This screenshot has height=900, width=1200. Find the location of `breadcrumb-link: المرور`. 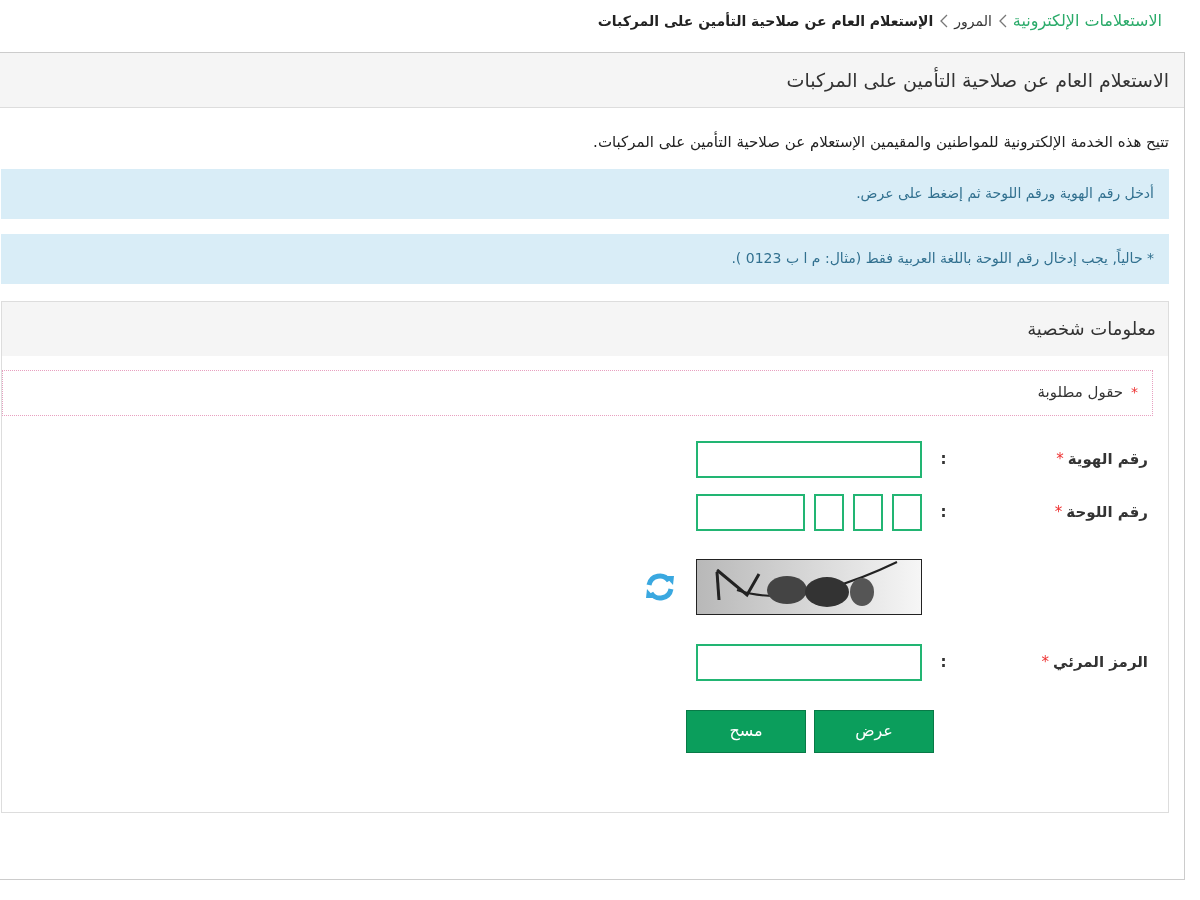

breadcrumb-link: المرور is located at coordinates (973, 21).